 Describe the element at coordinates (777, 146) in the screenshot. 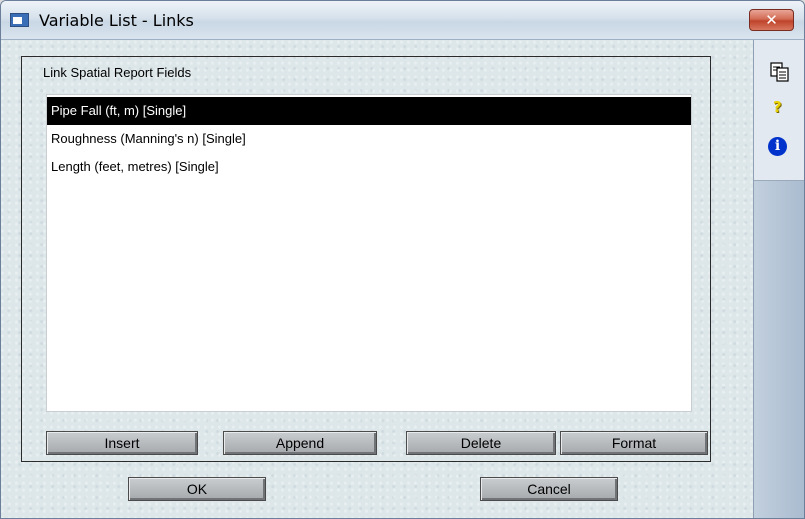

I see `info-icon: i` at that location.